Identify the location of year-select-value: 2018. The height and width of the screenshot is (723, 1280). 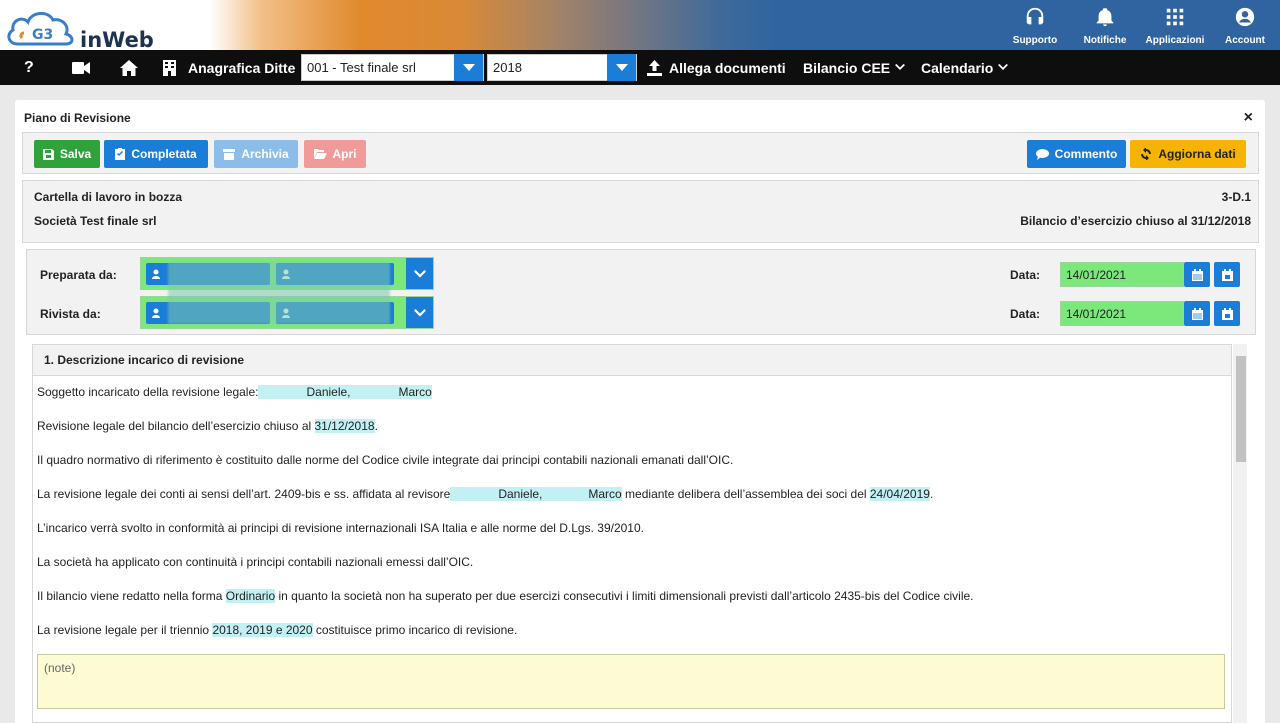
(507, 67).